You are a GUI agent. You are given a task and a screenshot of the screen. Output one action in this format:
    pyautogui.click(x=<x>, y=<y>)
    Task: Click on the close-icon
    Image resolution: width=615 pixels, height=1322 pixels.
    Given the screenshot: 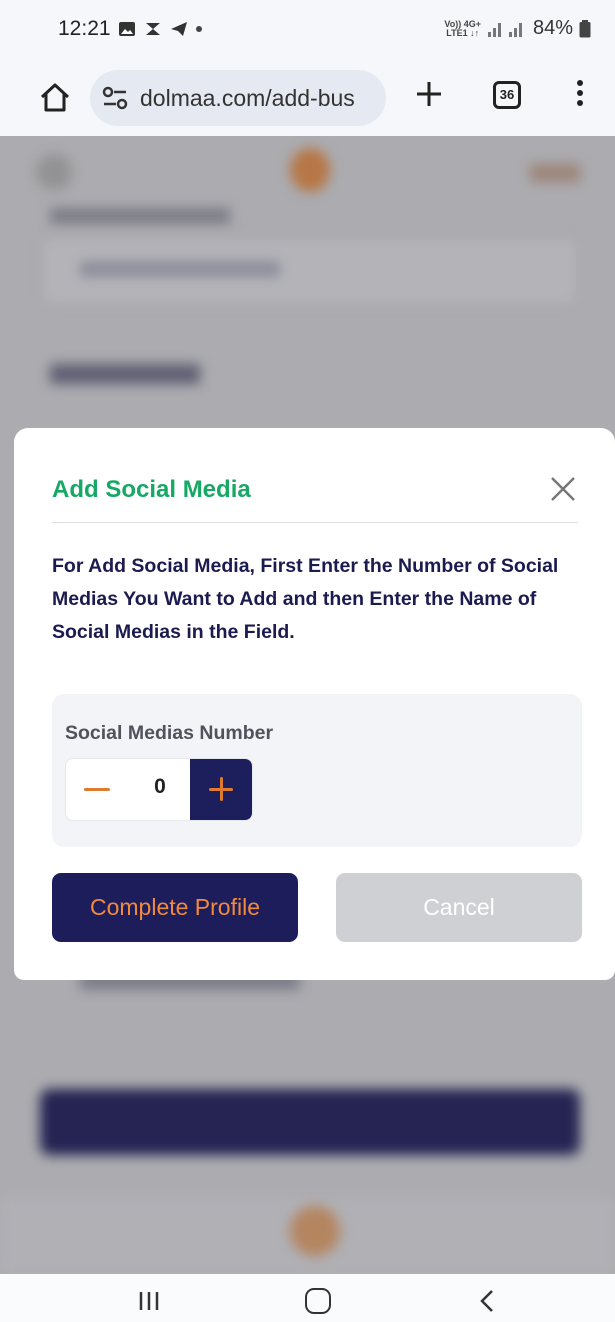 What is the action you would take?
    pyautogui.click(x=563, y=489)
    